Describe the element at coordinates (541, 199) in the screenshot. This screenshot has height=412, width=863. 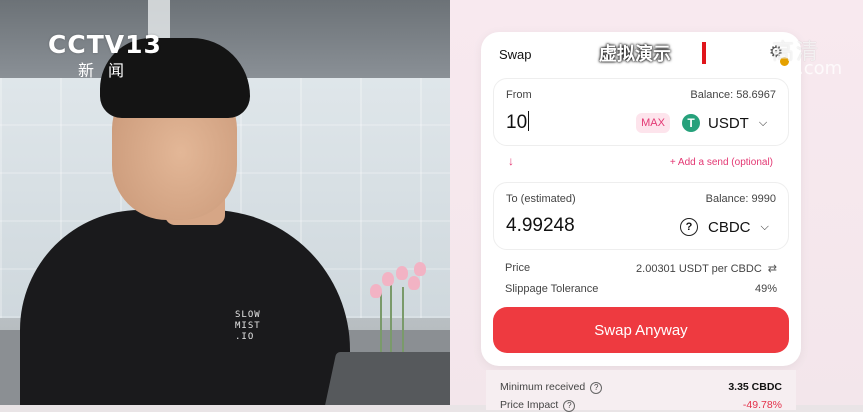
I see `to-label: To (estimated)` at that location.